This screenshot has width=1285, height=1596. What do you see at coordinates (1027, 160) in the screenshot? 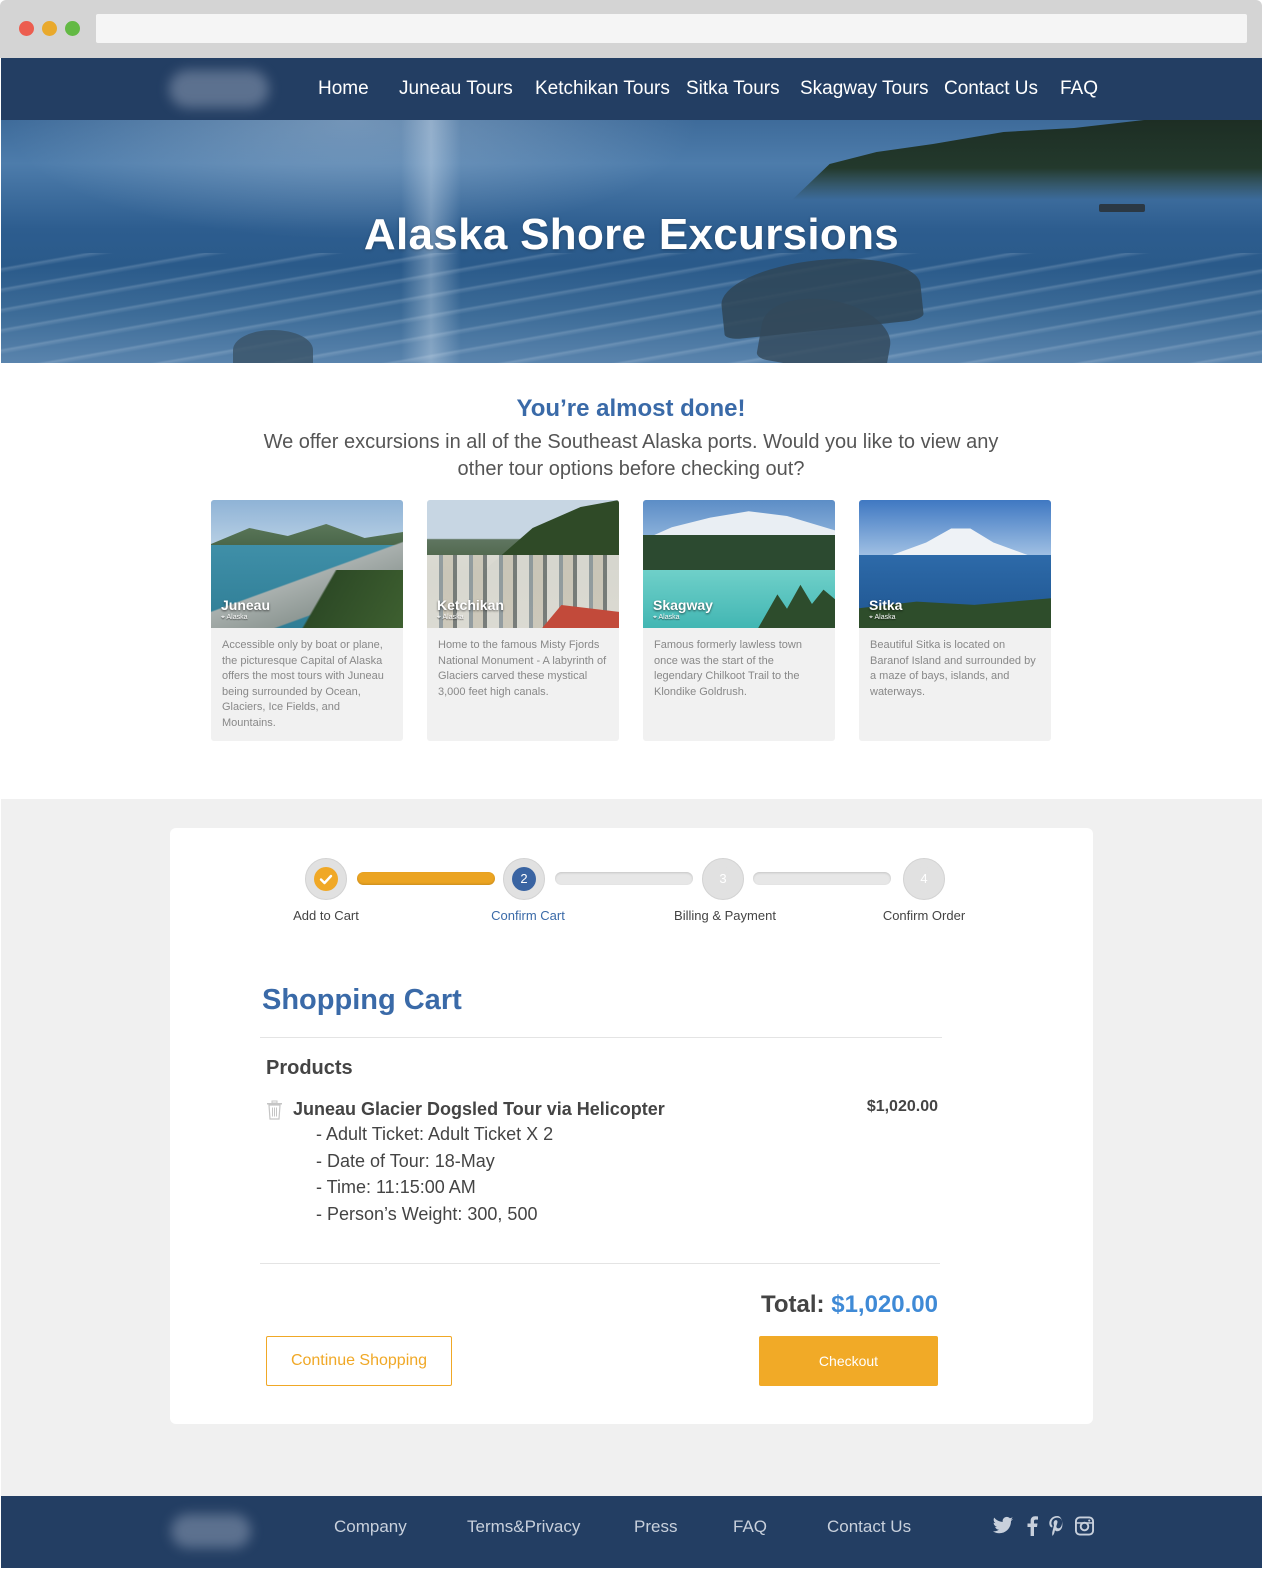
I see `forest-shoreline` at bounding box center [1027, 160].